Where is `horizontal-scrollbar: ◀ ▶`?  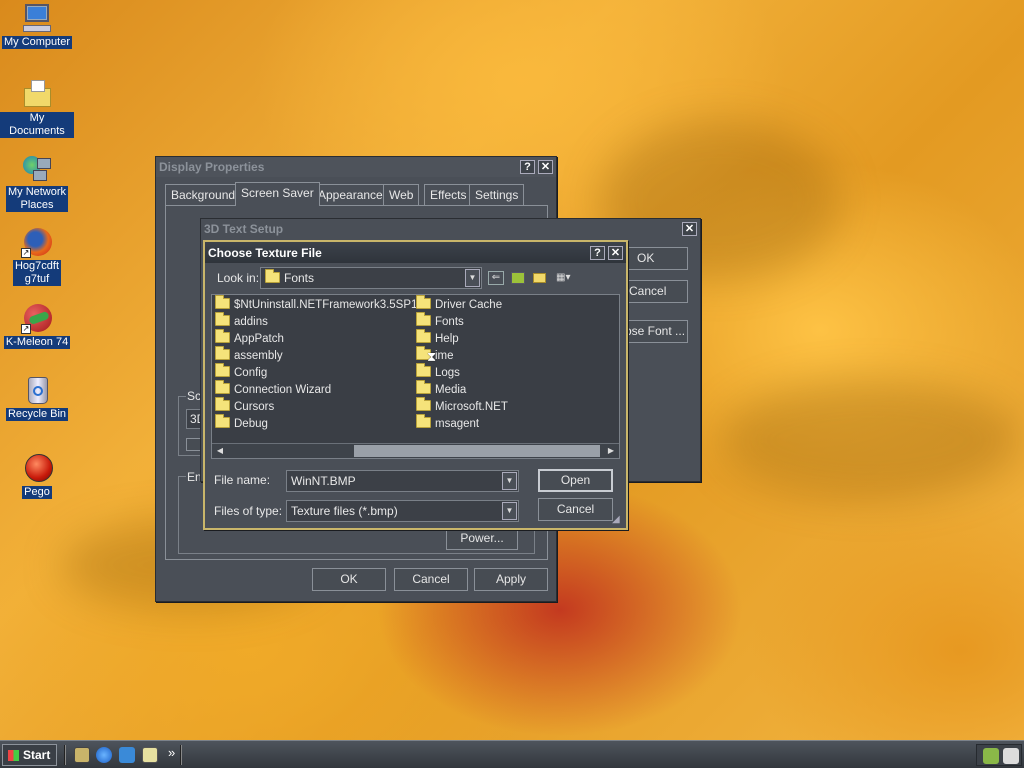 horizontal-scrollbar: ◀ ▶ is located at coordinates (415, 450).